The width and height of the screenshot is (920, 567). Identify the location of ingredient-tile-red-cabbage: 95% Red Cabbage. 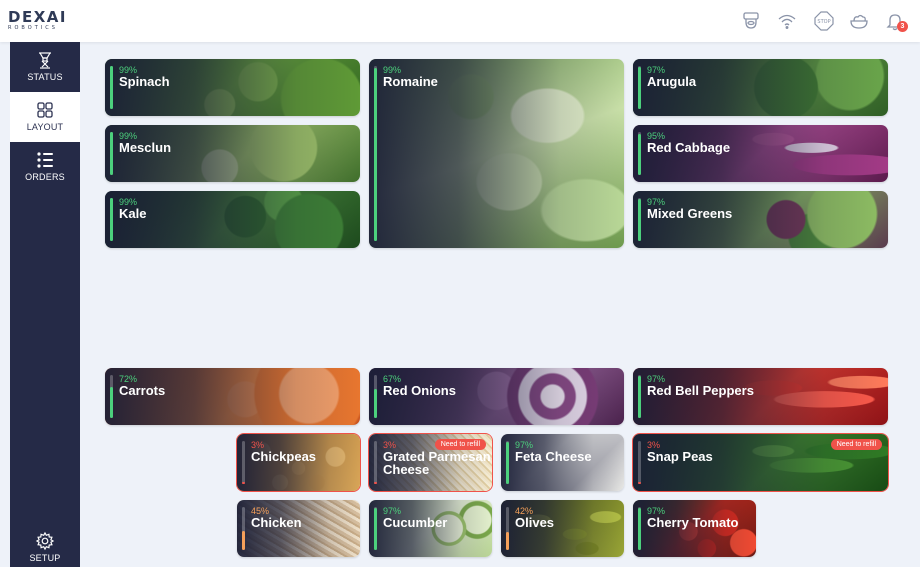
(760, 153).